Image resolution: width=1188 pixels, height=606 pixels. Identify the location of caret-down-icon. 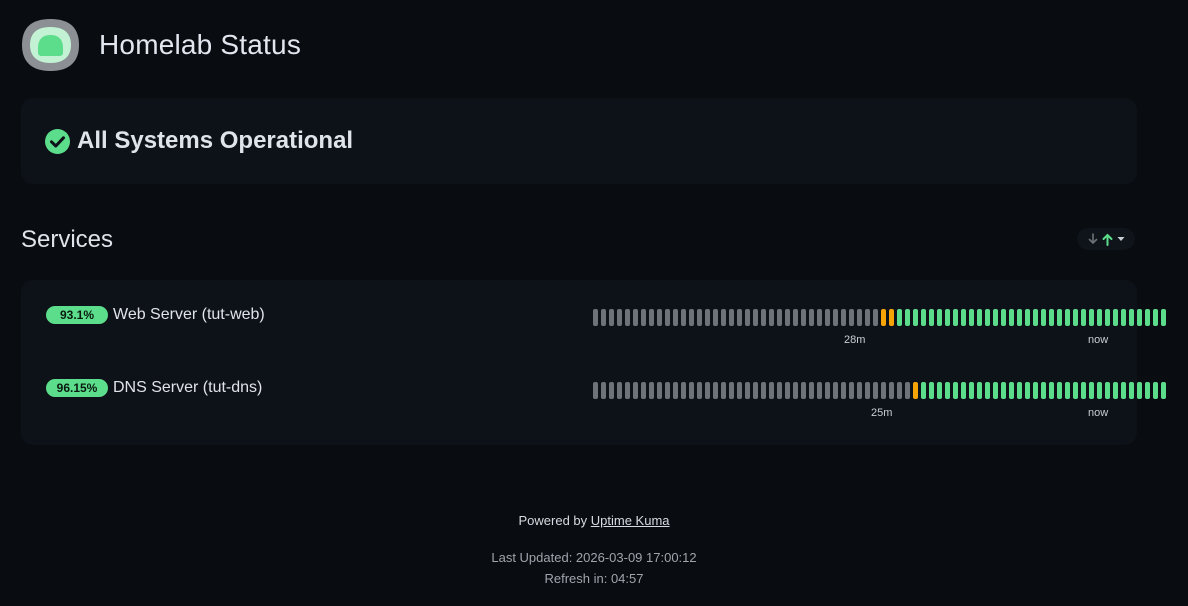
(1121, 239).